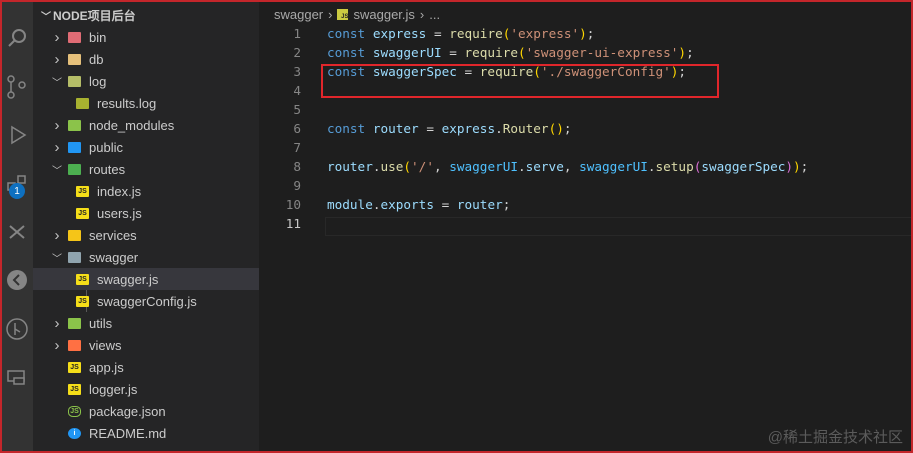  I want to click on item-label: swaggerConfig.js, so click(147, 301).